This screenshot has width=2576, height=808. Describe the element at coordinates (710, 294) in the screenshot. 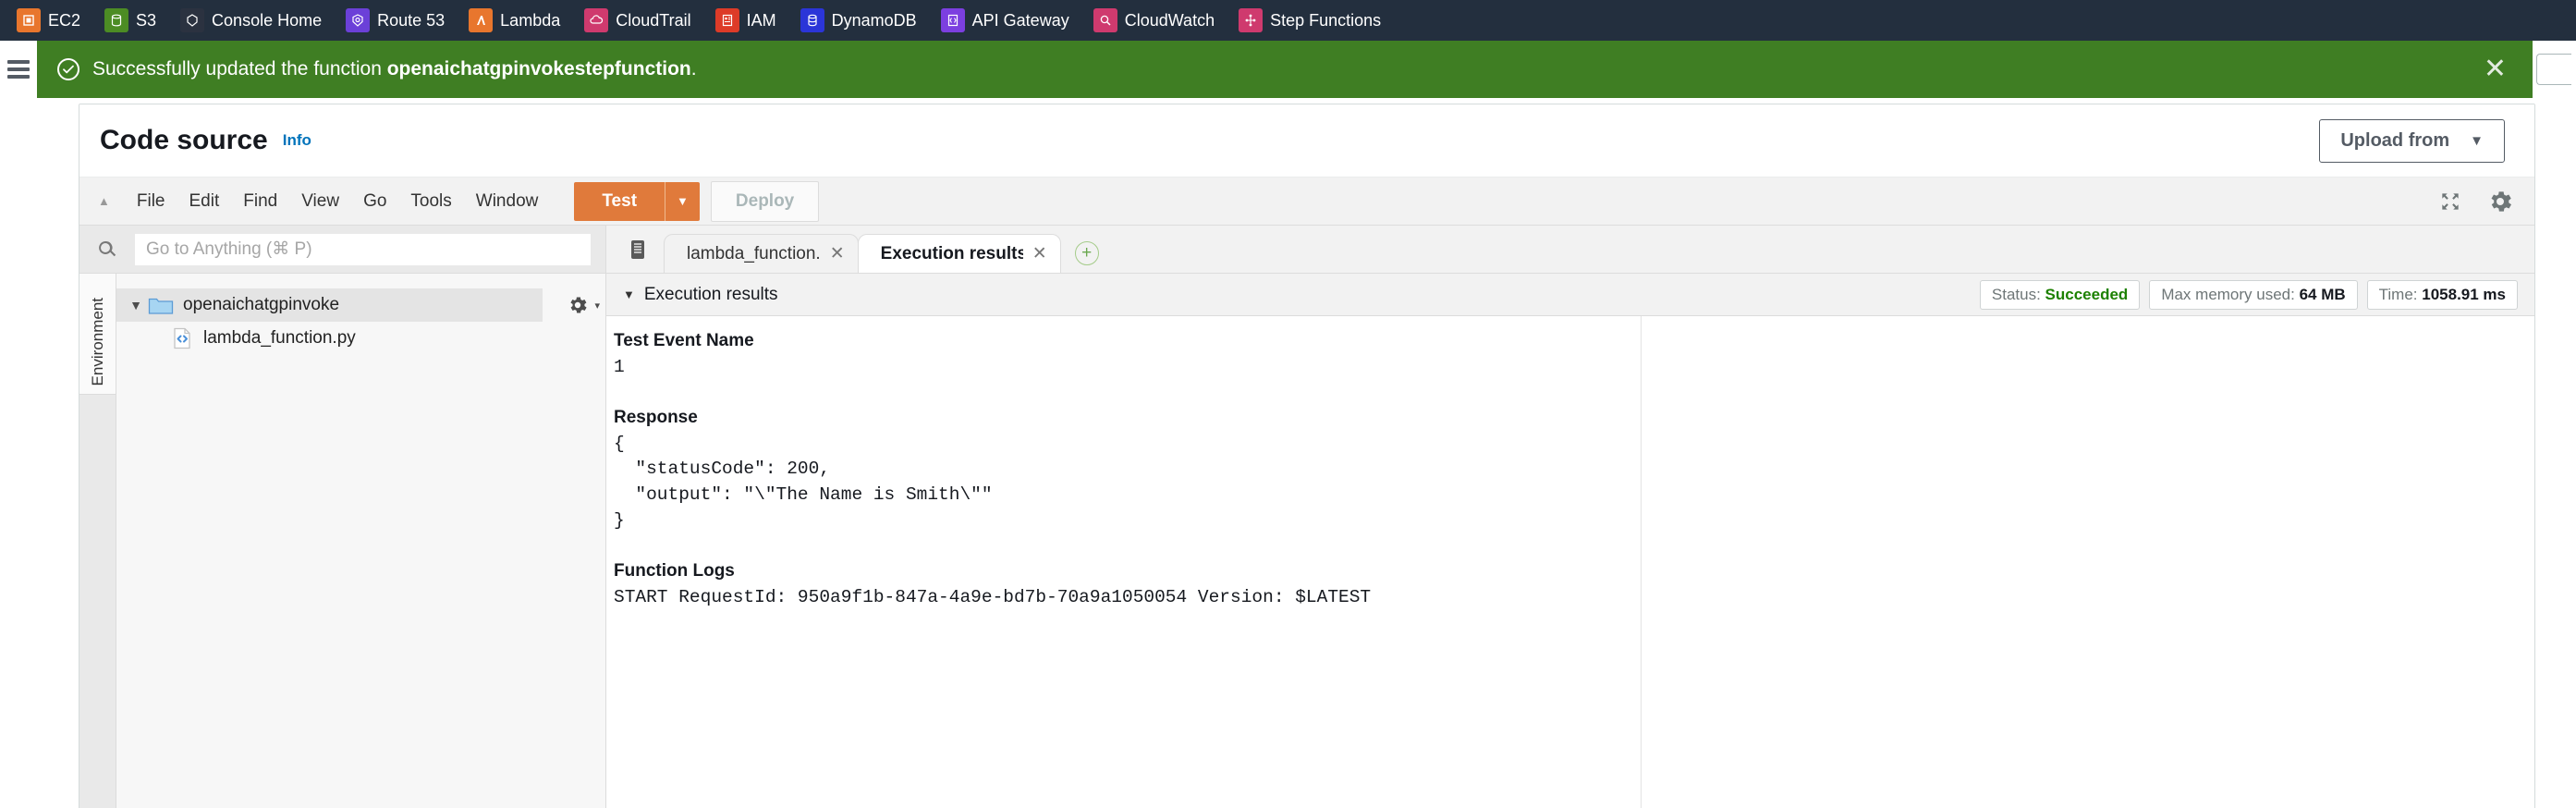

I see `execution-results-title: Execution results` at that location.